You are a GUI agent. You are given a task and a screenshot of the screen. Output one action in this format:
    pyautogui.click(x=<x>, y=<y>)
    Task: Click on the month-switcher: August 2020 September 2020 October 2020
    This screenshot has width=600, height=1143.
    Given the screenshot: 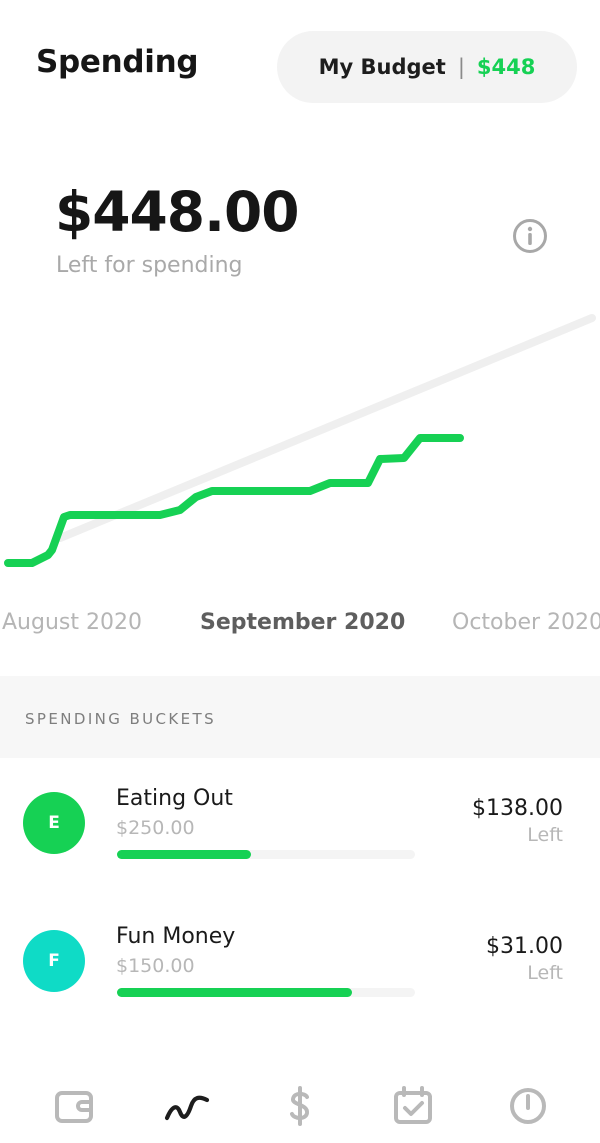 What is the action you would take?
    pyautogui.click(x=300, y=627)
    